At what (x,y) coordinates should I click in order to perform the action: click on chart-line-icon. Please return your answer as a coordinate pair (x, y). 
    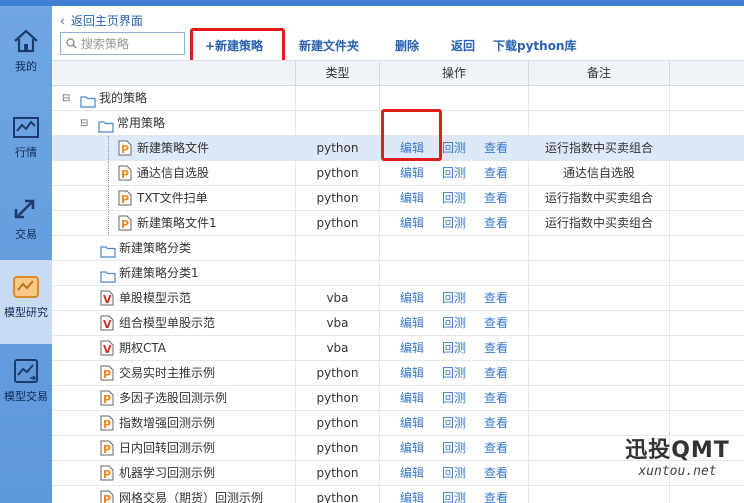
    Looking at the image, I should click on (26, 127).